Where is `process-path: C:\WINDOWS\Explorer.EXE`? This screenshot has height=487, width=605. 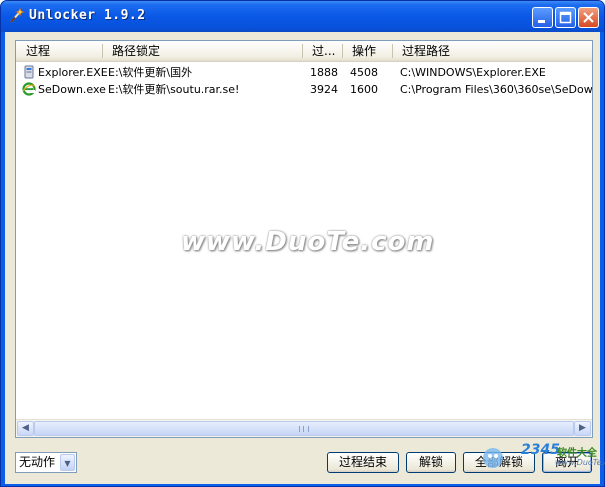
process-path: C:\WINDOWS\Explorer.EXE is located at coordinates (473, 72).